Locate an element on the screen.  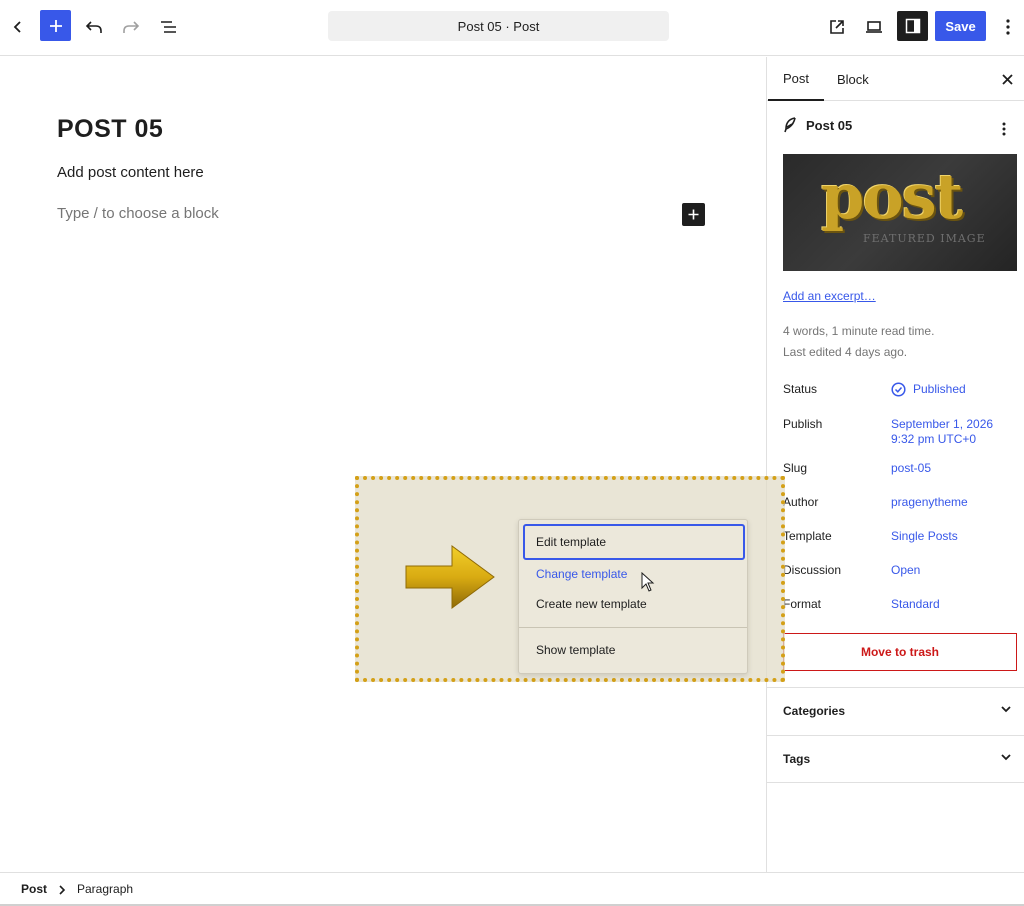
featured-image-caption: FEATURED IMAGE is located at coordinates (924, 238).